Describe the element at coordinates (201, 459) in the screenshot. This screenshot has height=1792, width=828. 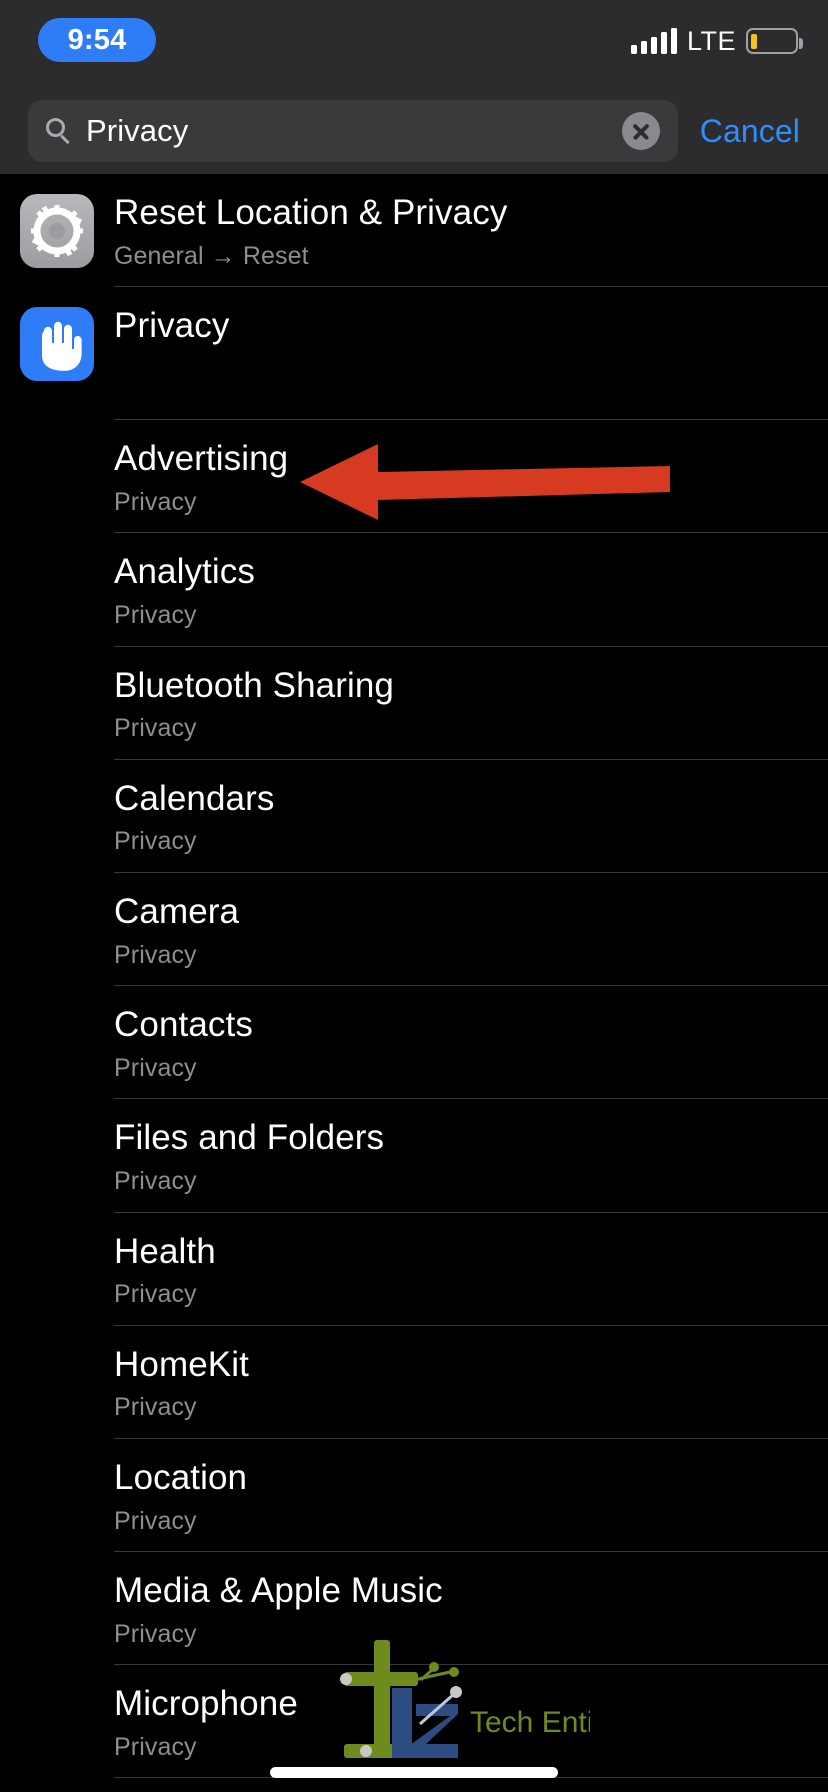
I see `result-title: Advertising` at that location.